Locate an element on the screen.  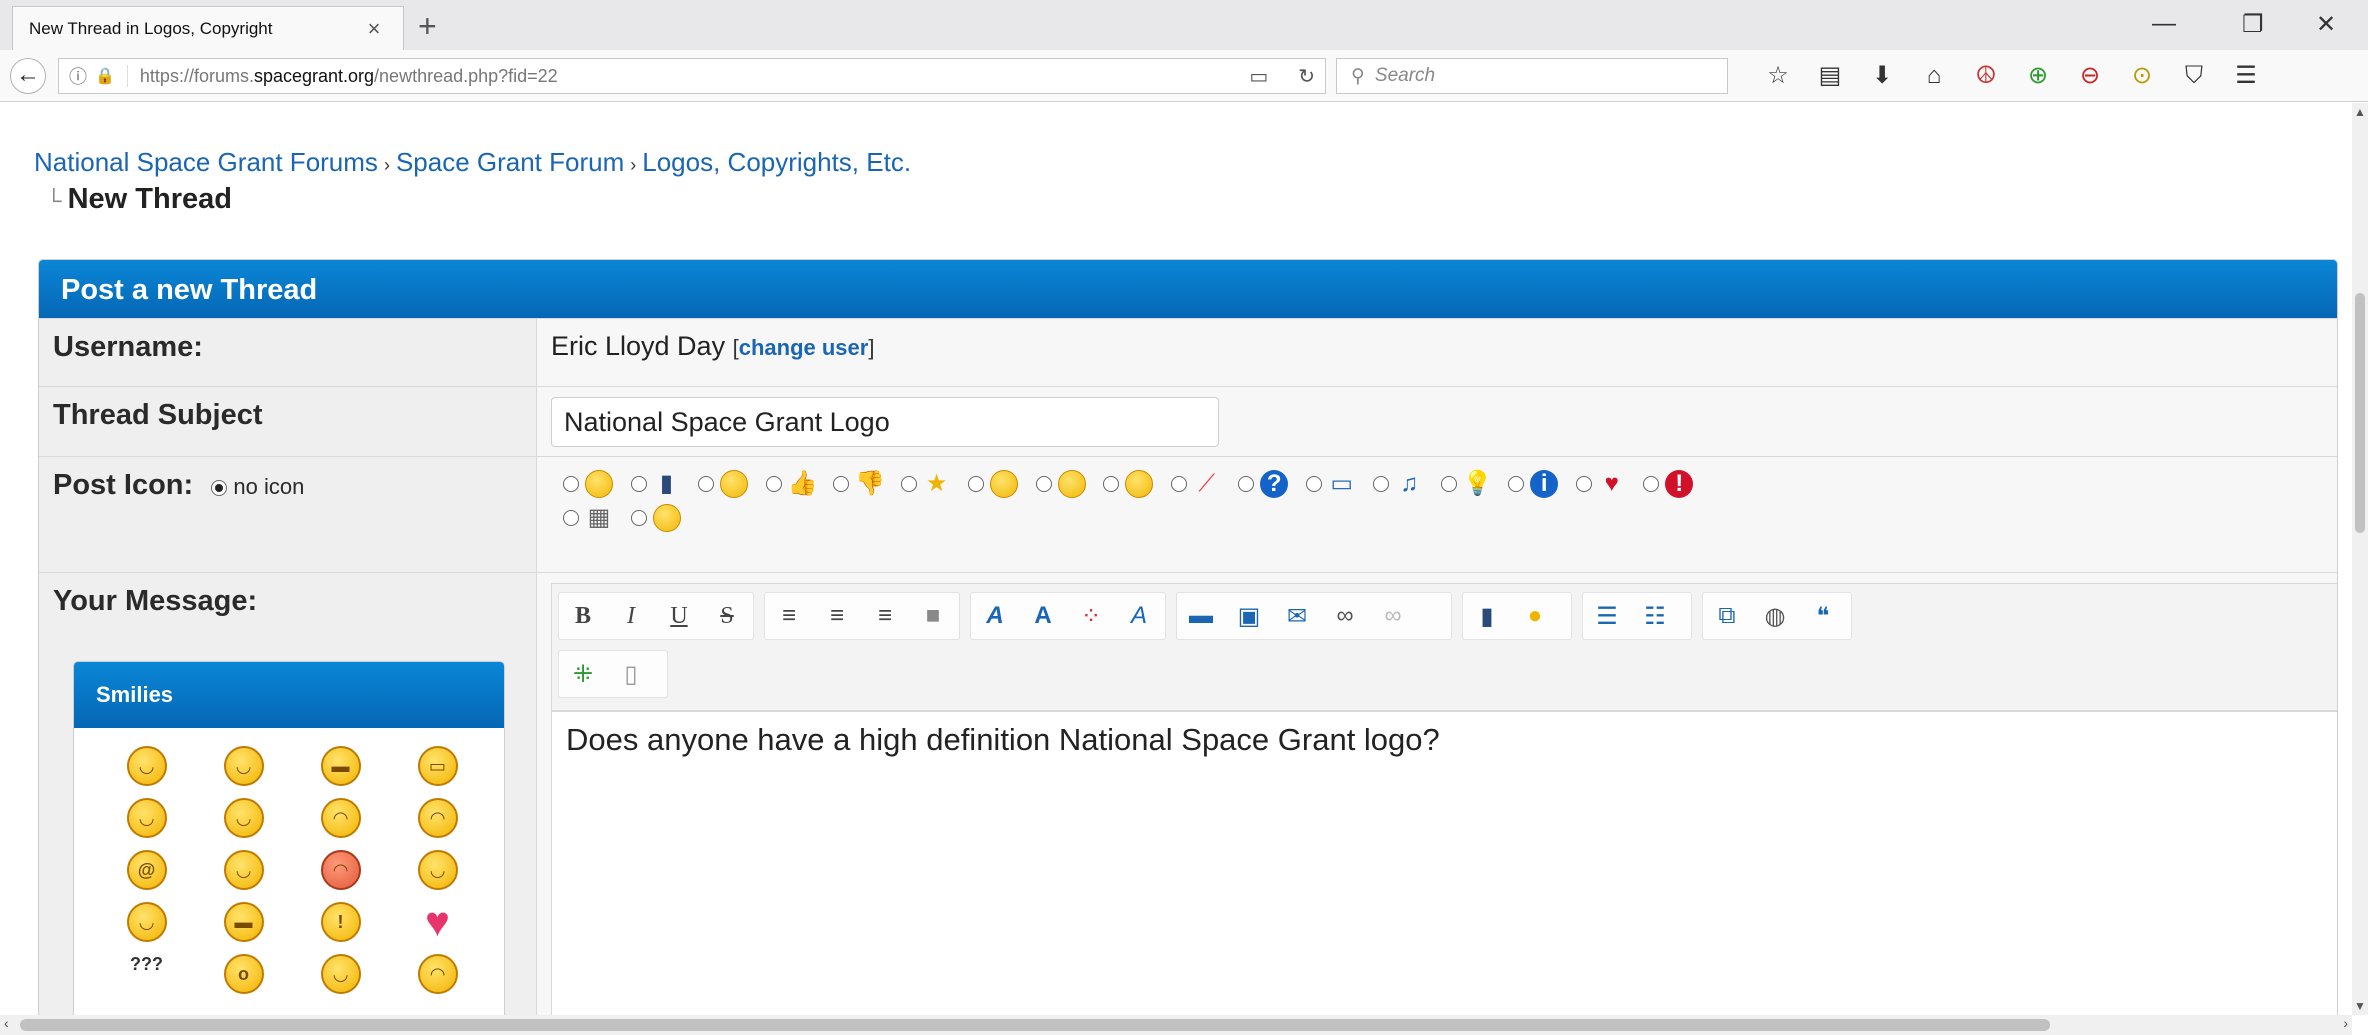
smiley-tongue-icon: ◡ is located at coordinates (146, 818).